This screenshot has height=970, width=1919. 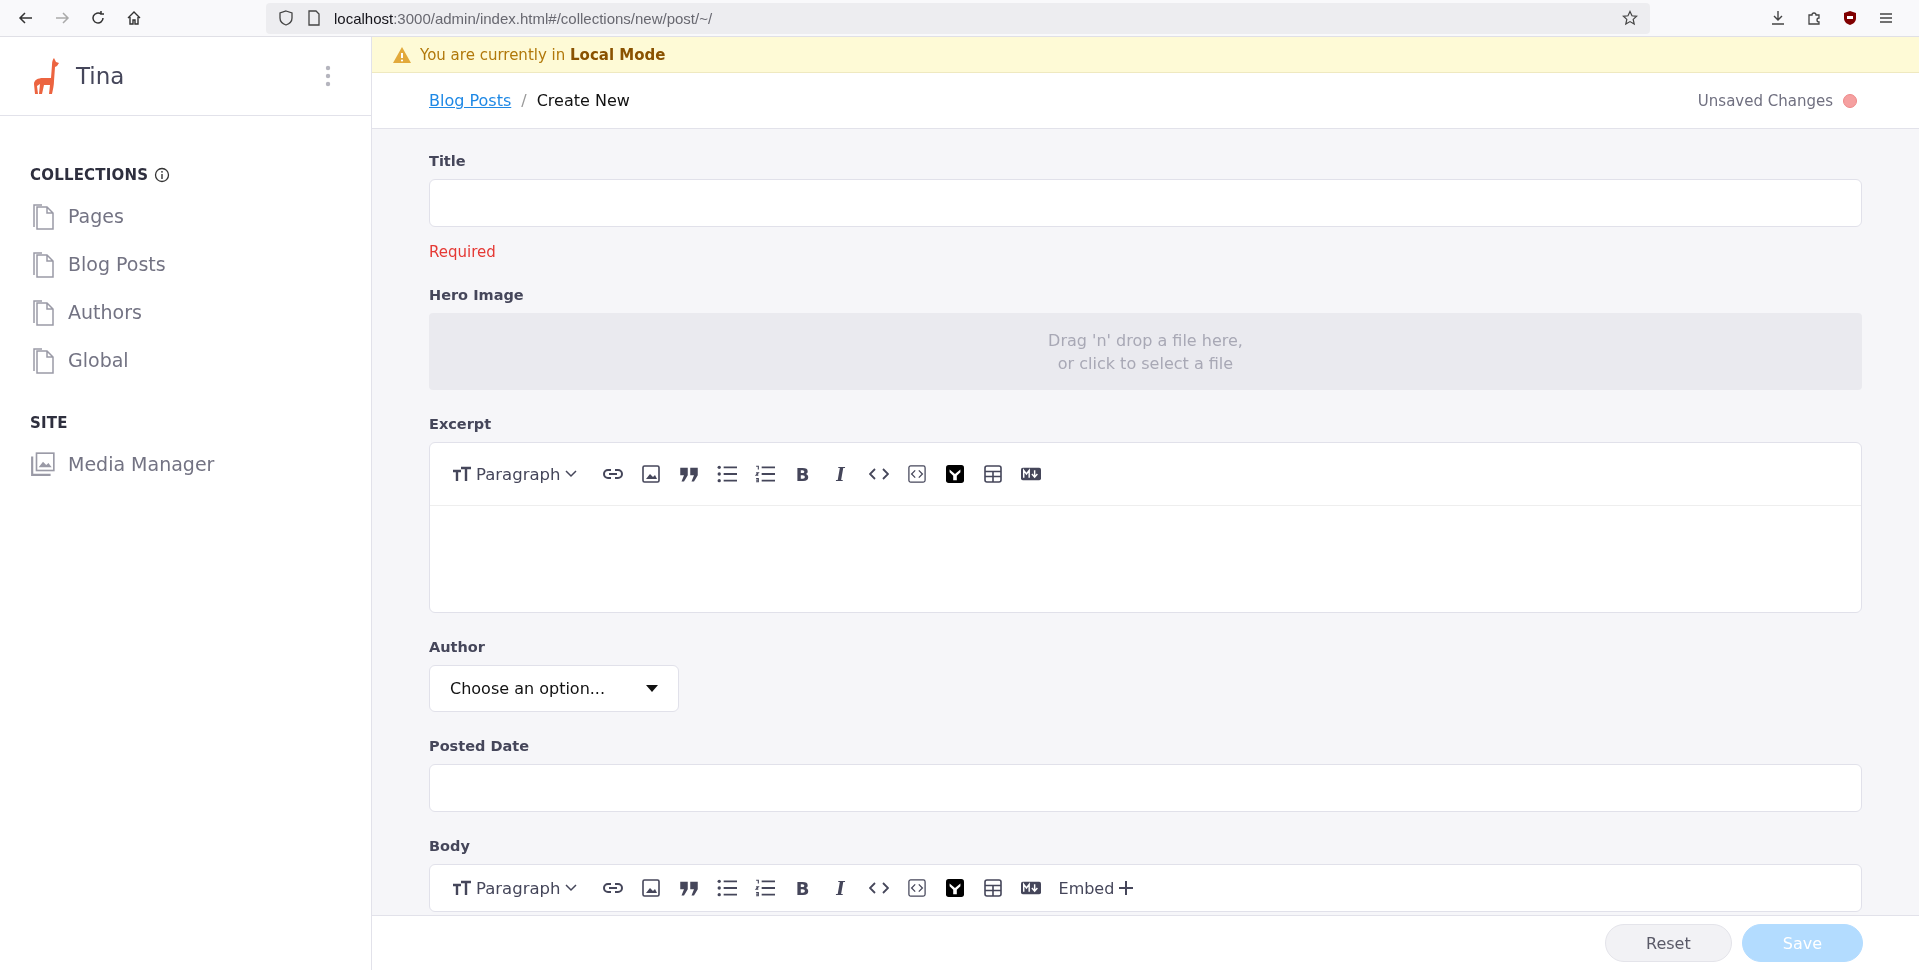 What do you see at coordinates (314, 18) in the screenshot?
I see `page-icon` at bounding box center [314, 18].